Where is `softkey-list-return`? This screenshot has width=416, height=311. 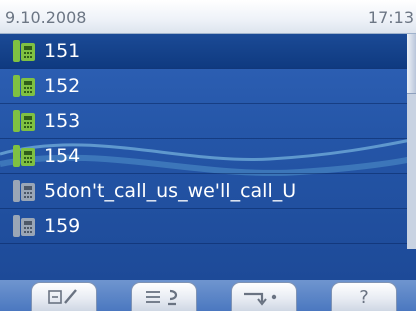 softkey-list-return is located at coordinates (164, 296).